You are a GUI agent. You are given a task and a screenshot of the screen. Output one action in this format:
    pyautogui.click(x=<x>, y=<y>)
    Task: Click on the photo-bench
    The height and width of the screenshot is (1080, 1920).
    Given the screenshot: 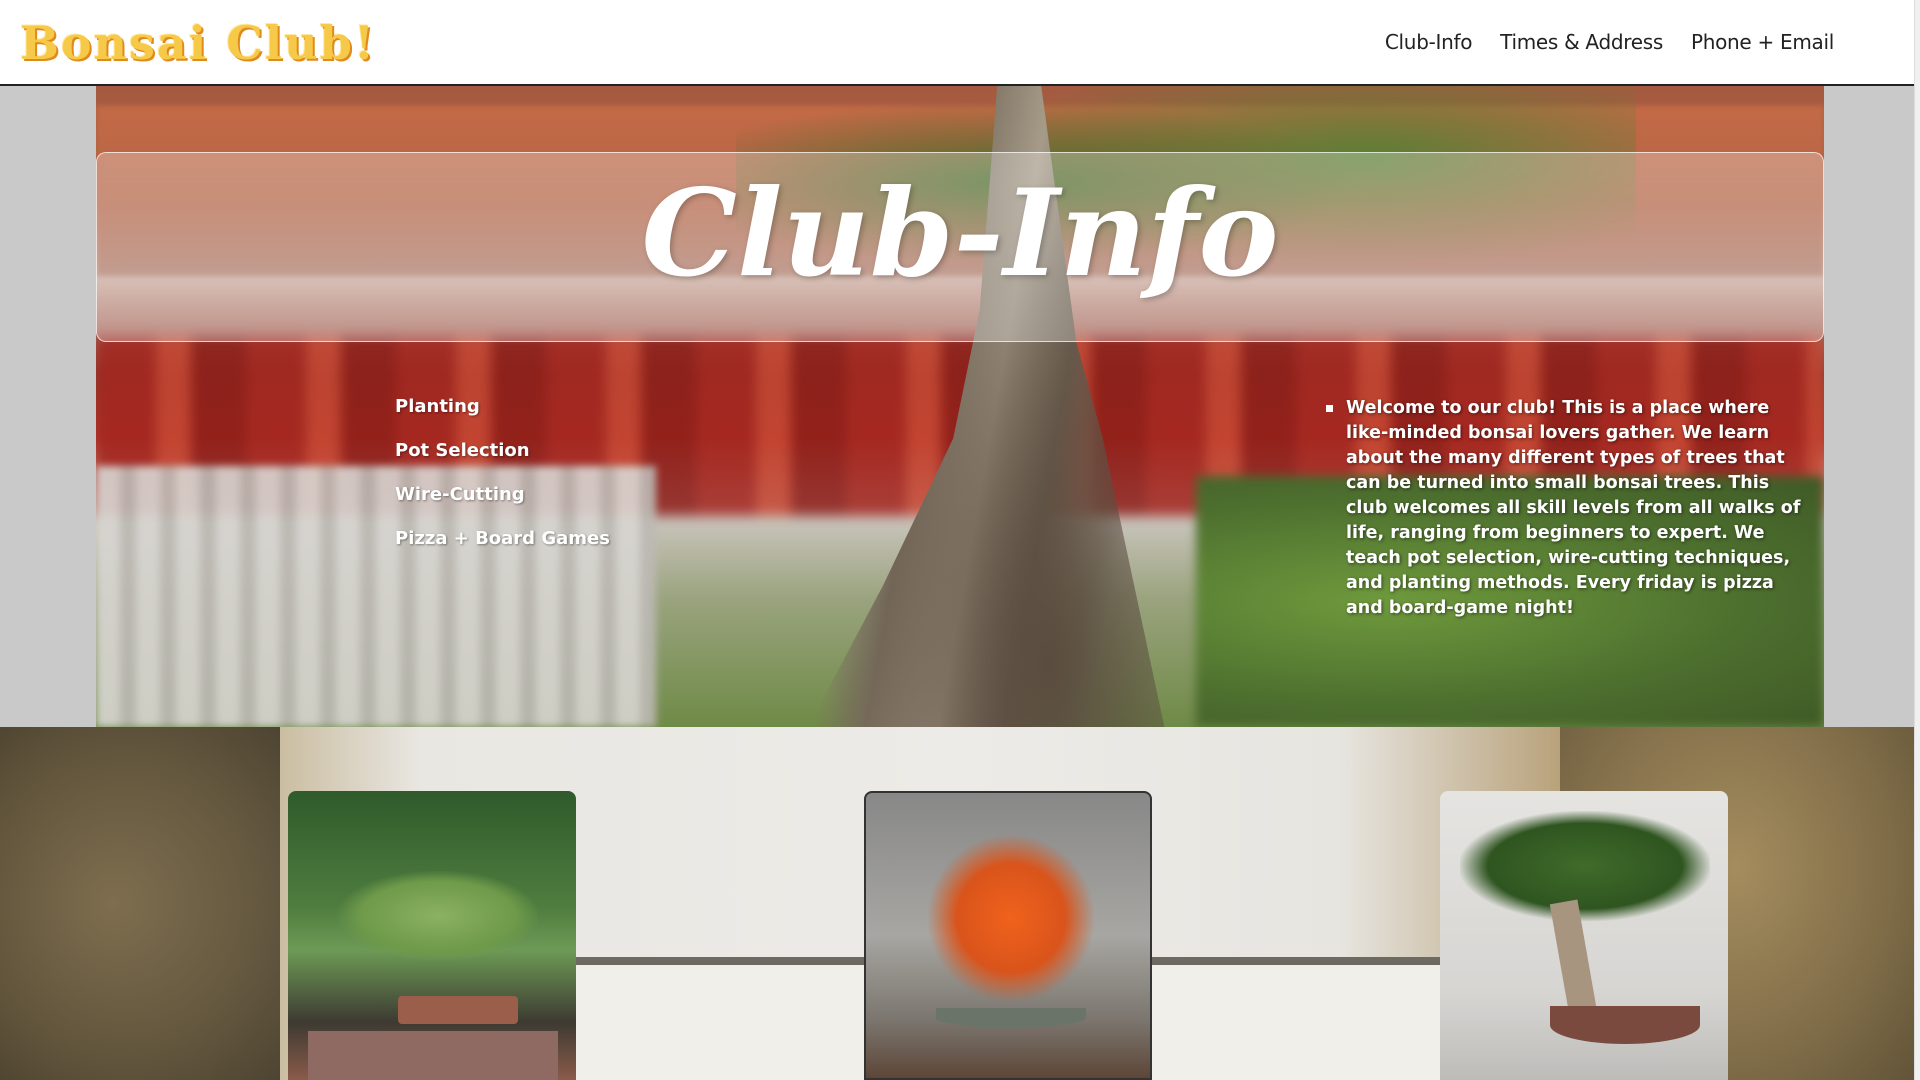 What is the action you would take?
    pyautogui.click(x=433, y=1055)
    